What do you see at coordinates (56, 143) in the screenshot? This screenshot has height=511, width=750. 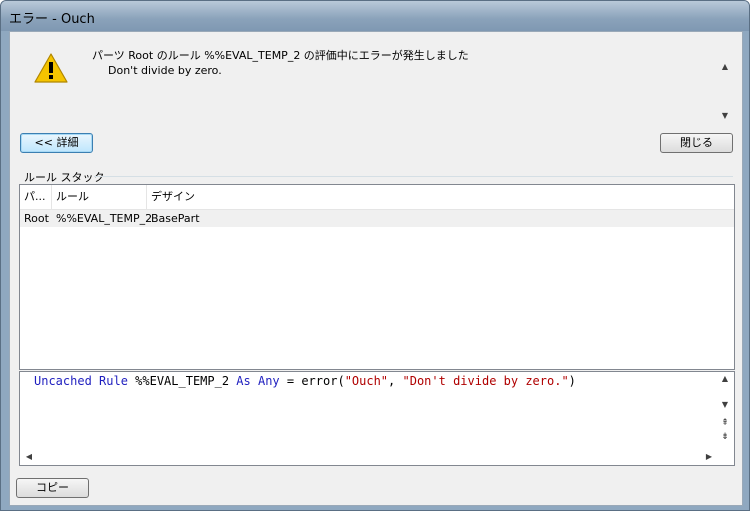 I see `details-button: << 詳細` at bounding box center [56, 143].